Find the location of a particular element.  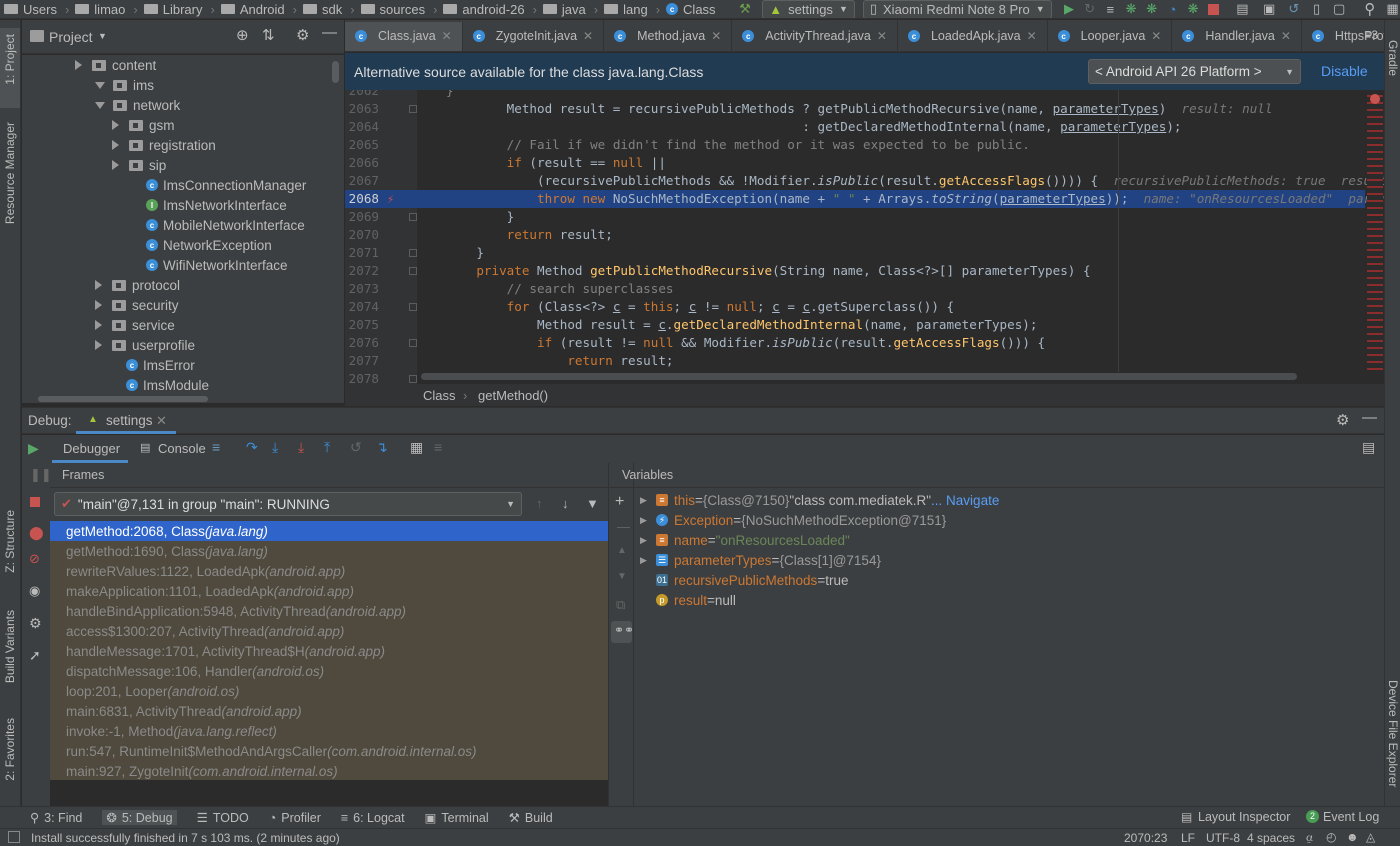

gradle-label: Gradle is located at coordinates (1393, 58).